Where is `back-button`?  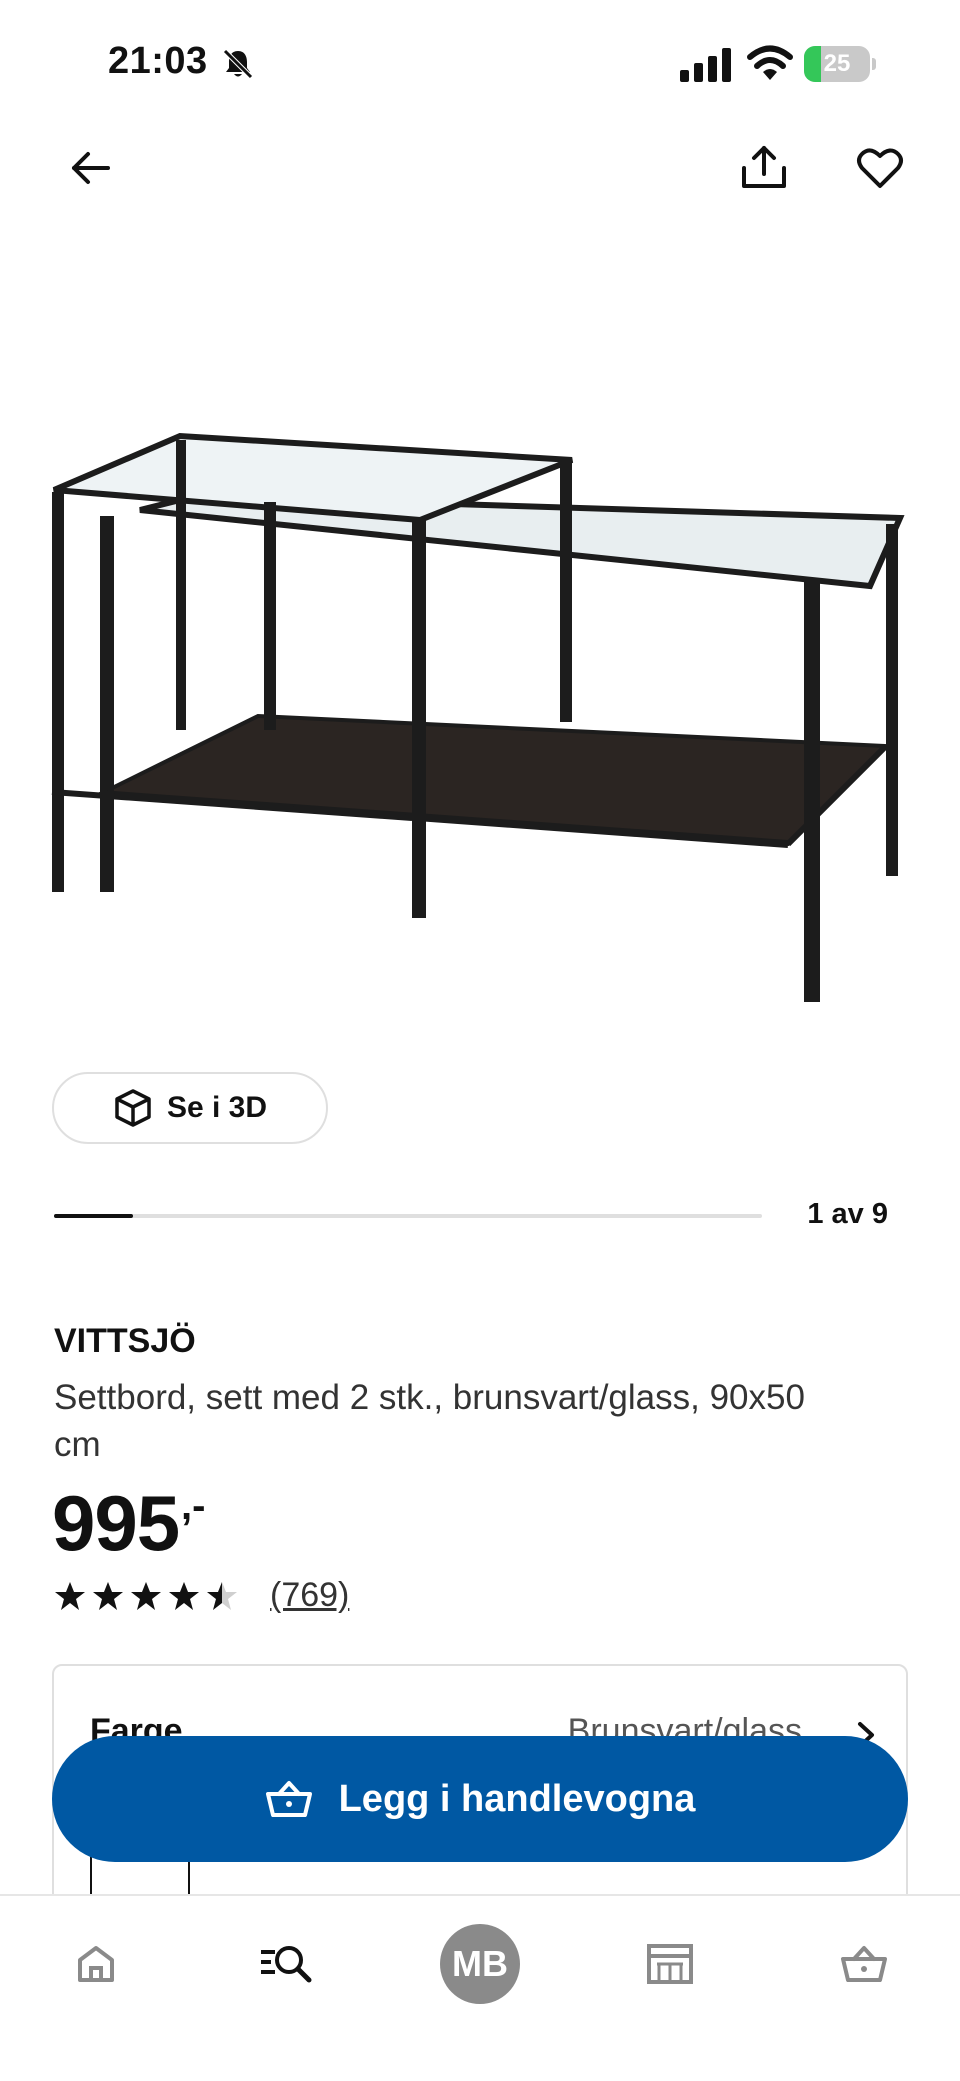 back-button is located at coordinates (90, 168).